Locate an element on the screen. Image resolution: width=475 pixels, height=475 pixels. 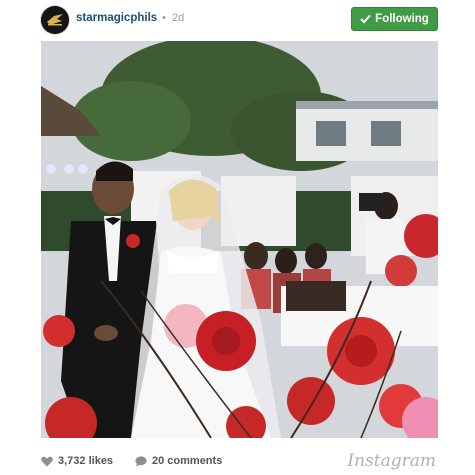
post-header: starmagicphils • 2d Following is located at coordinates (237, 20).